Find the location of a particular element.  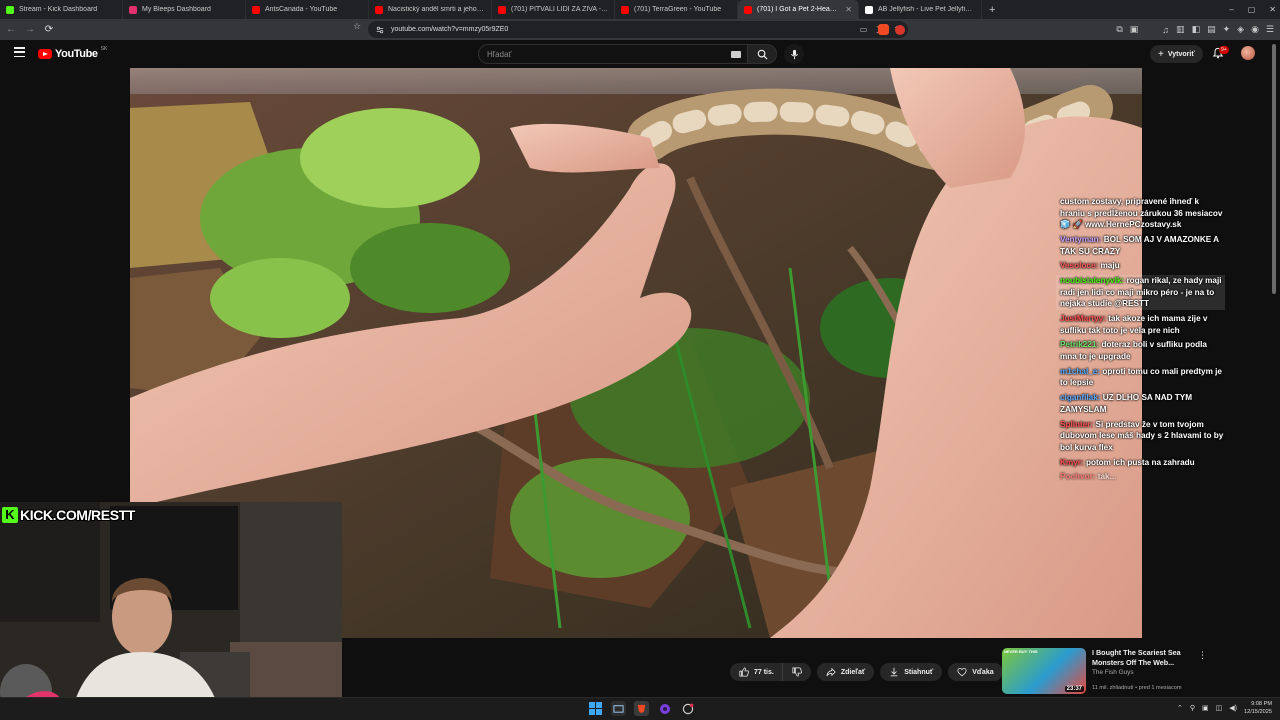

browser-tab: (701) TerraGreen - YouTube is located at coordinates (676, 9).